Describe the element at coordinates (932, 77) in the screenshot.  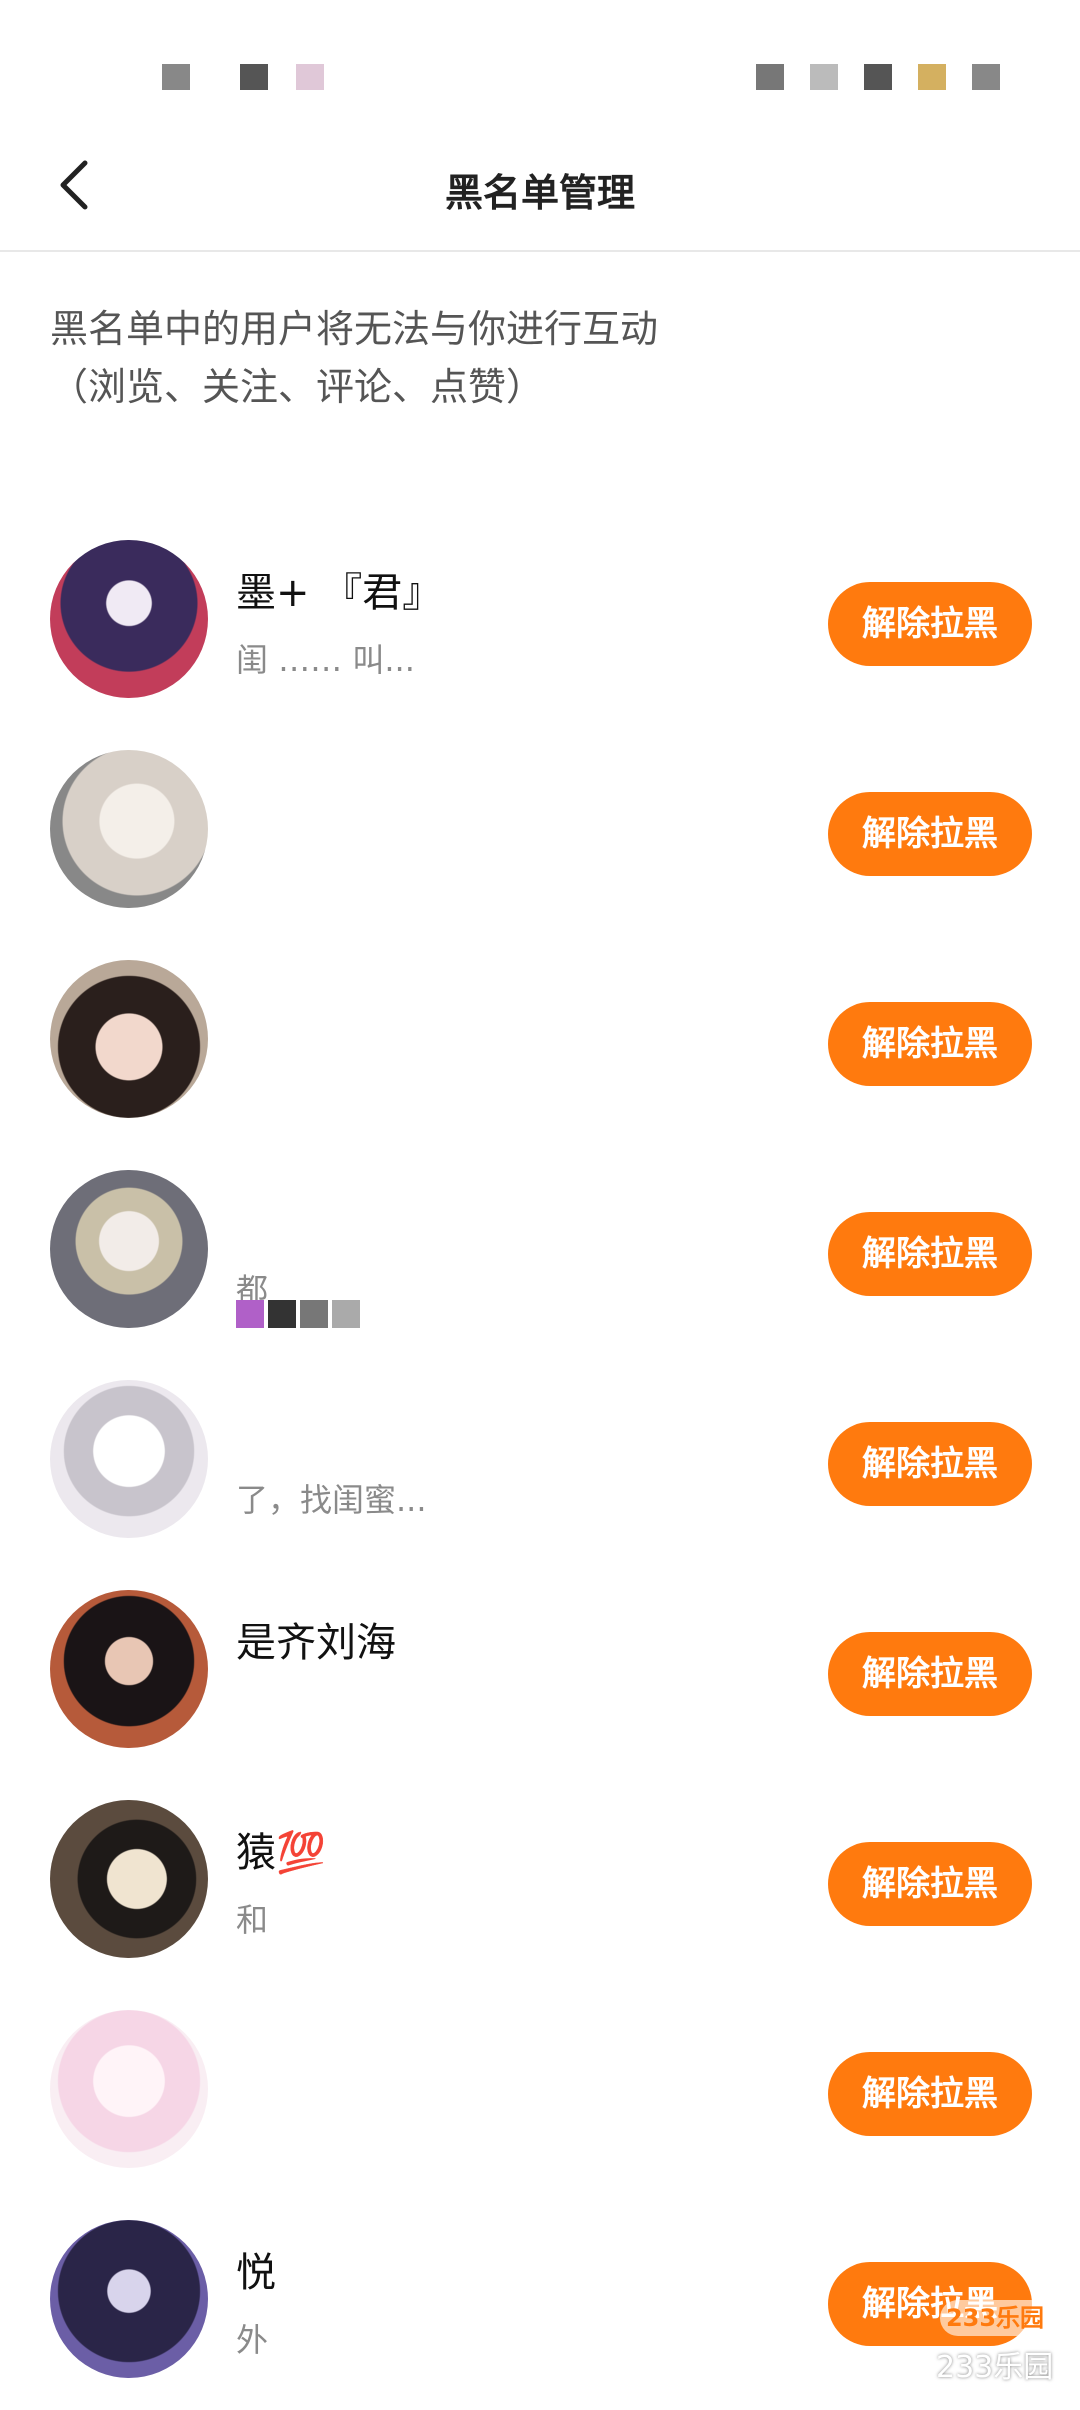
I see `battery-icon` at that location.